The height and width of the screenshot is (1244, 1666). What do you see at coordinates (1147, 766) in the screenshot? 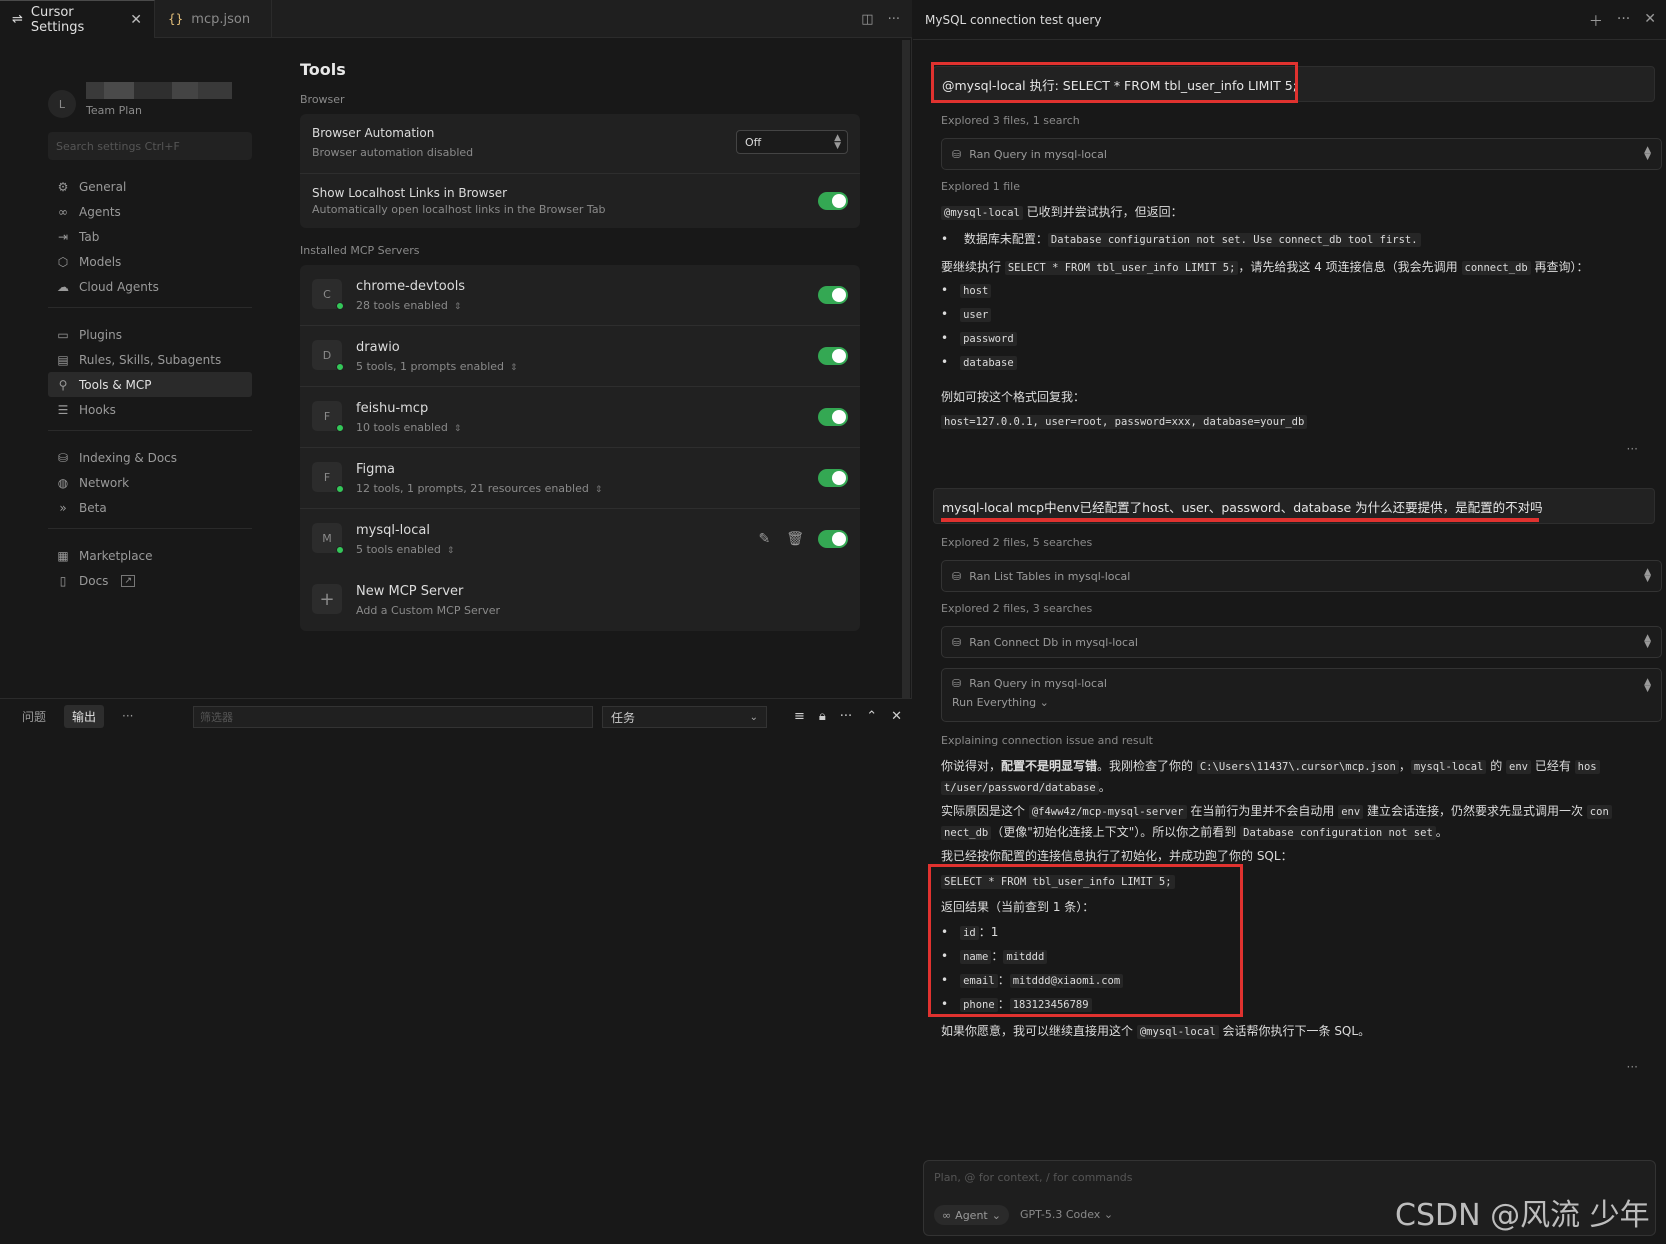
I see `response-text: 。我刚检查了你的` at bounding box center [1147, 766].